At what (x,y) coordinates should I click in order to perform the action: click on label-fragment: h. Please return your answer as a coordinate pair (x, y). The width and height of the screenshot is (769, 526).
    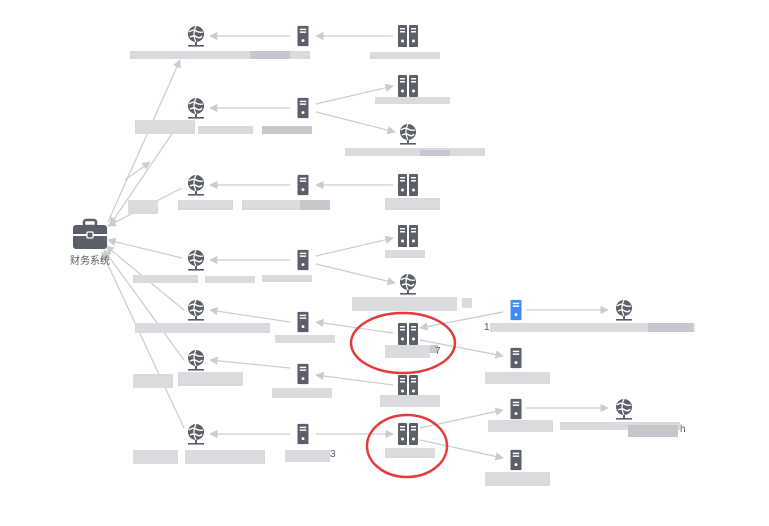
    Looking at the image, I should click on (683, 429).